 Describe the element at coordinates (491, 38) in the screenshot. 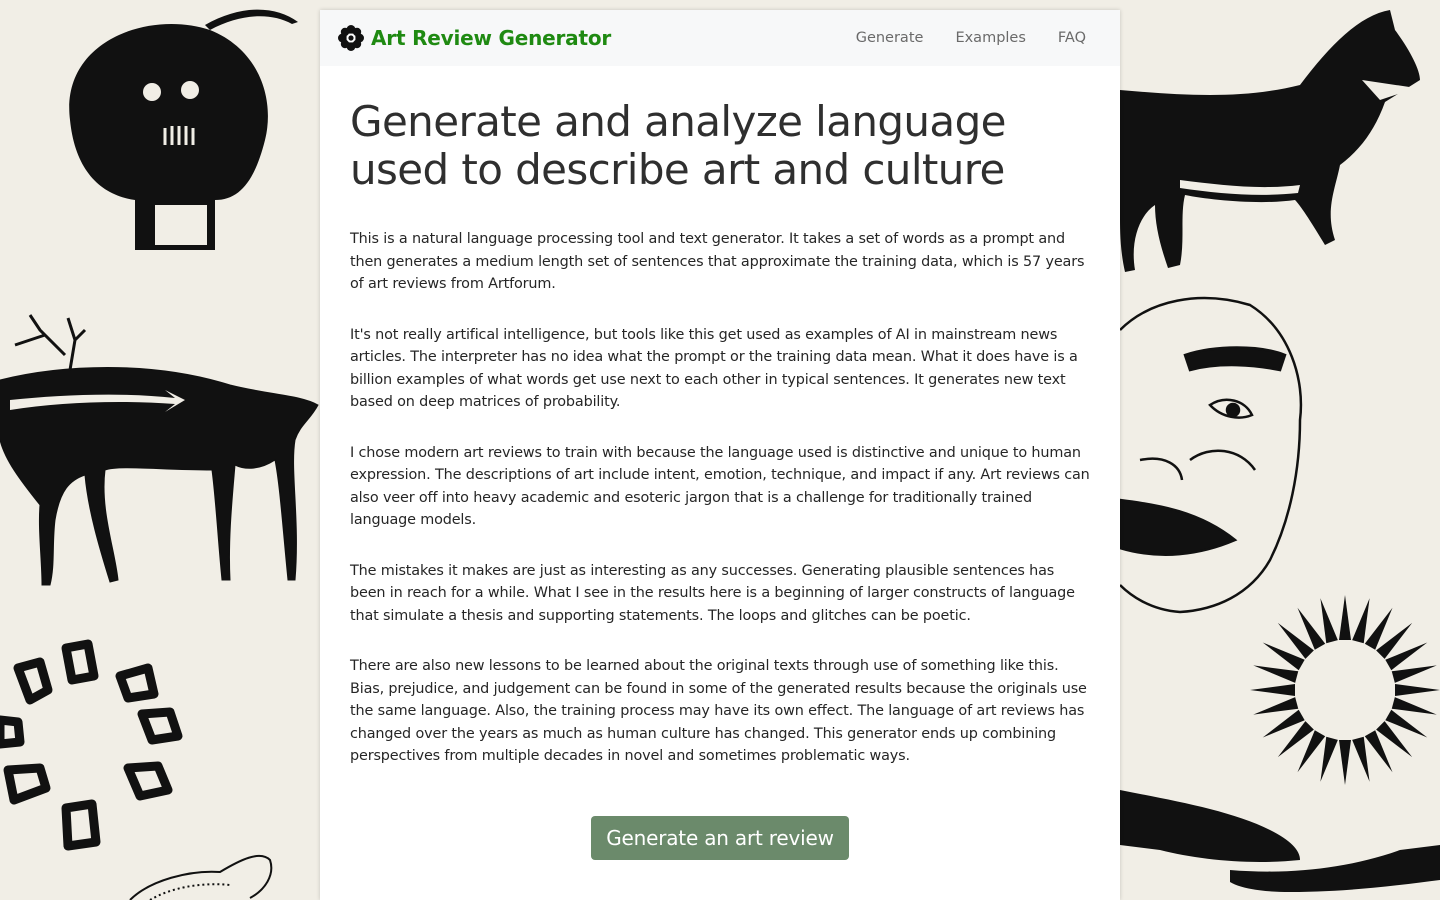

I see `brand-title: Art Review Generator` at that location.